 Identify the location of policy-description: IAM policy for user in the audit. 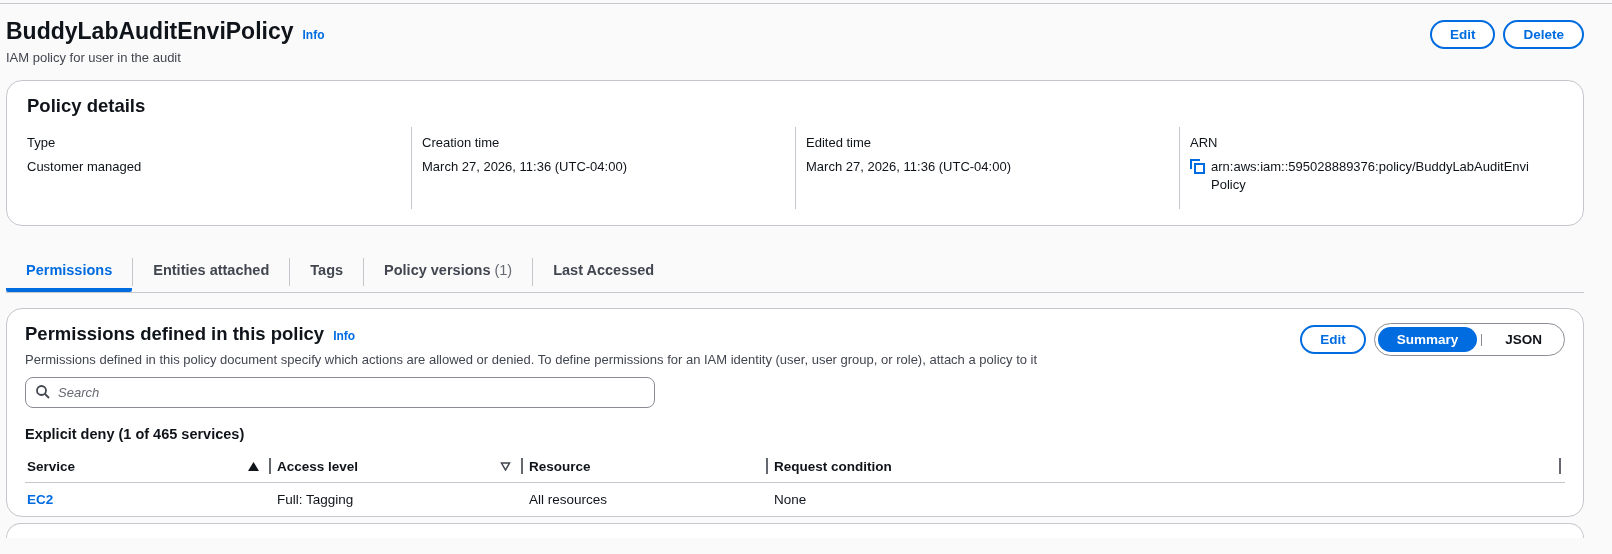
(94, 57).